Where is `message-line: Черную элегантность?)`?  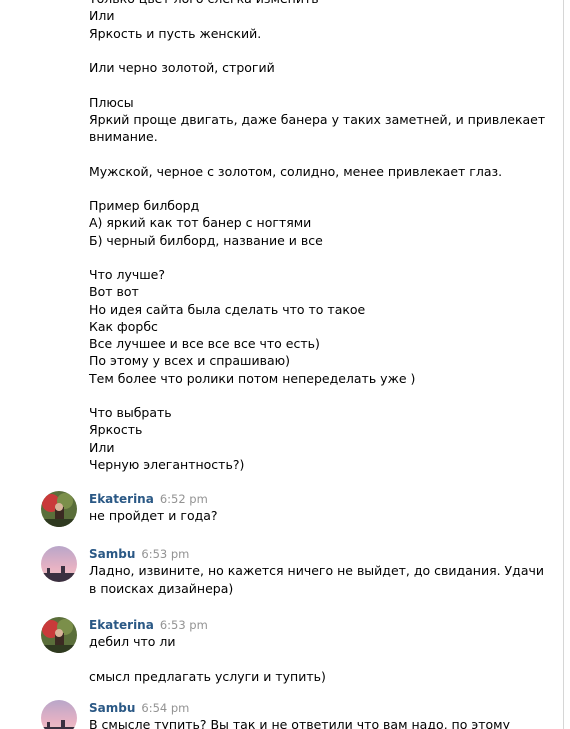 message-line: Черную элегантность?) is located at coordinates (167, 464).